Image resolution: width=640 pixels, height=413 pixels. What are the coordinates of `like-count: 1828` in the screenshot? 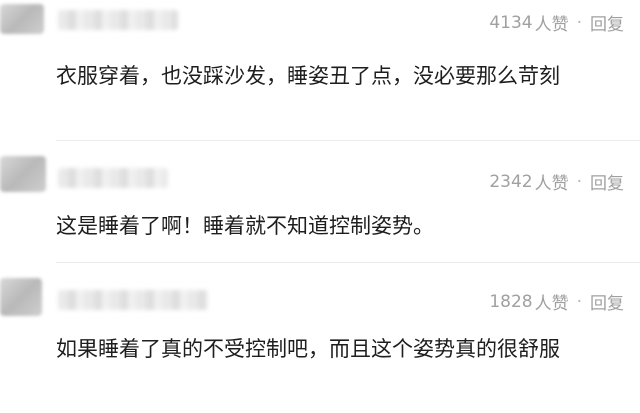 It's located at (510, 302).